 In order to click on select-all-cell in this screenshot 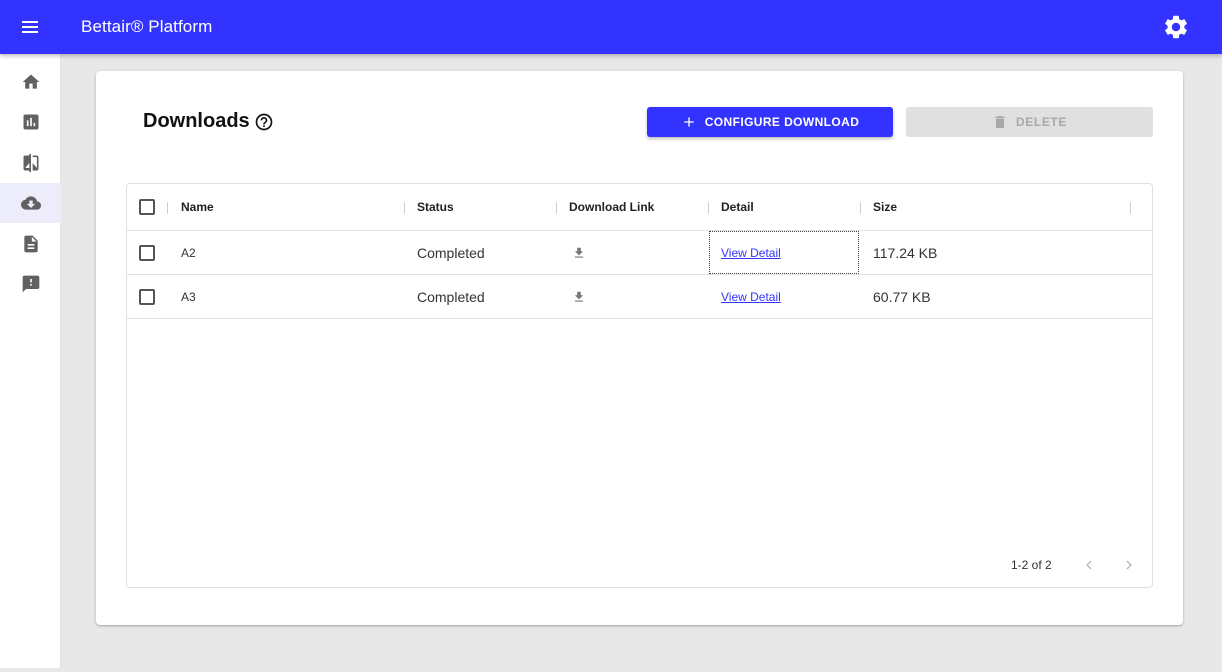, I will do `click(147, 207)`.